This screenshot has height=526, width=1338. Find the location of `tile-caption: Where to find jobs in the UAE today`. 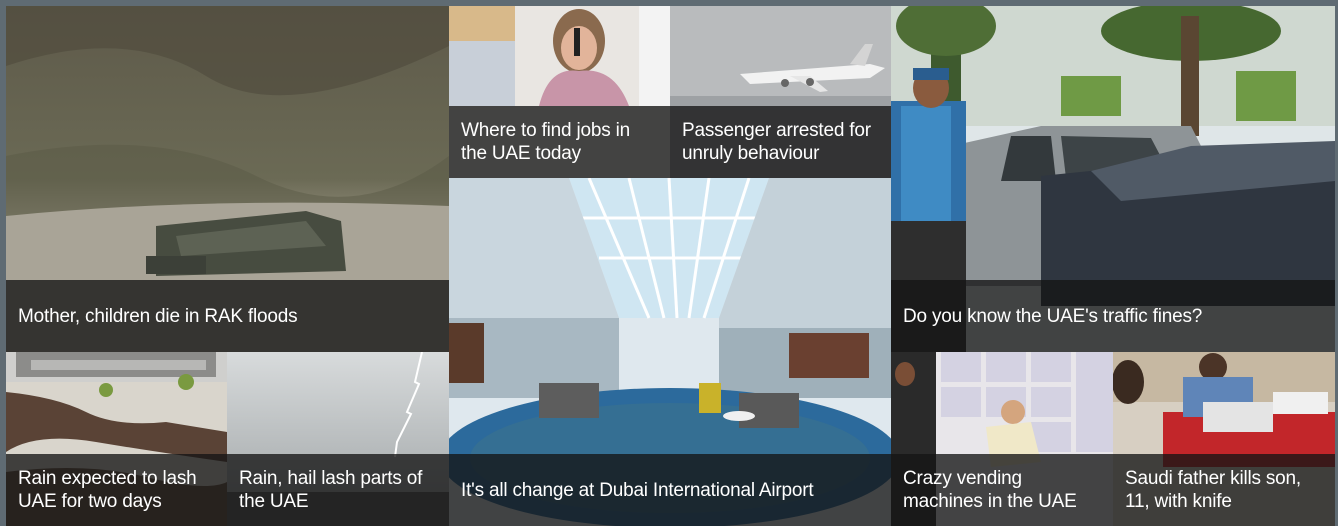

tile-caption: Where to find jobs in the UAE today is located at coordinates (559, 142).